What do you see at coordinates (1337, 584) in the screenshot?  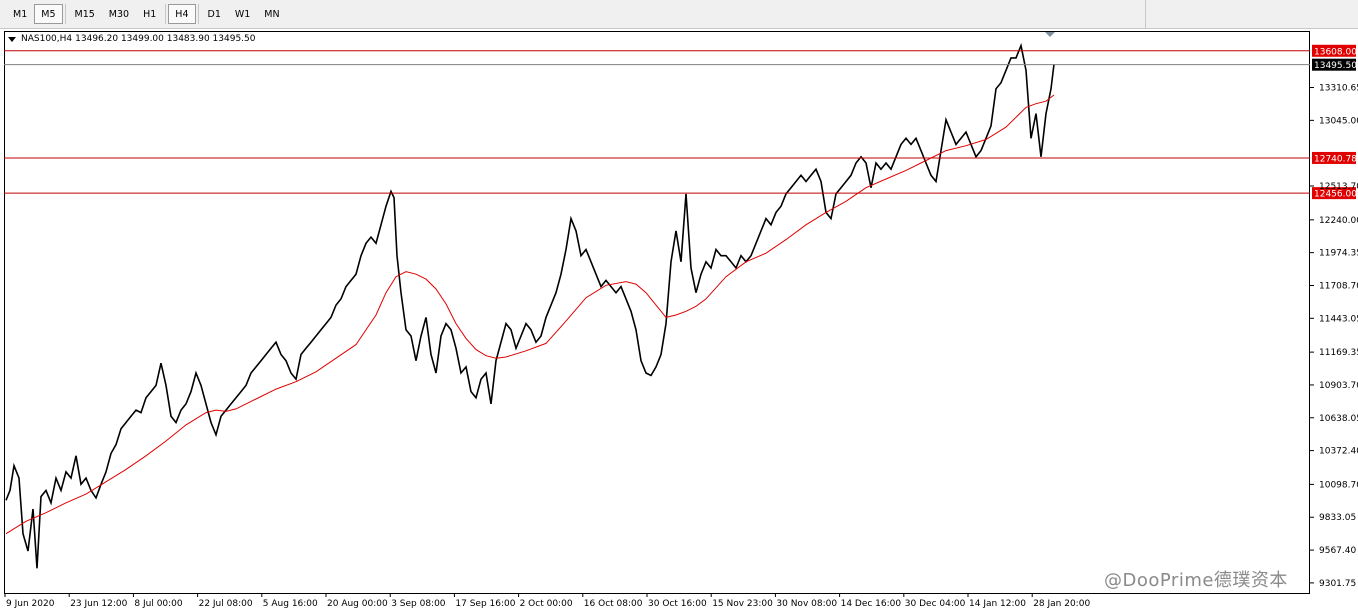 I see `price-axis-label: 9301.75` at bounding box center [1337, 584].